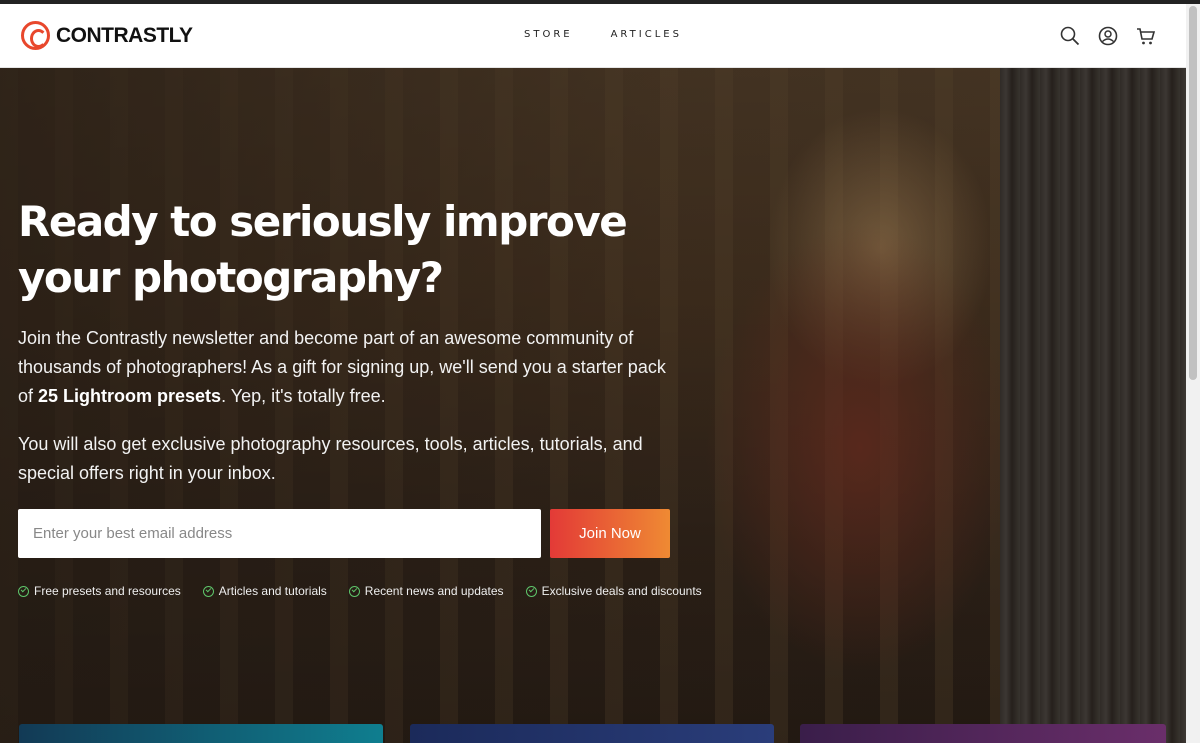  I want to click on perk-item: Exclusive deals and discounts, so click(613, 591).